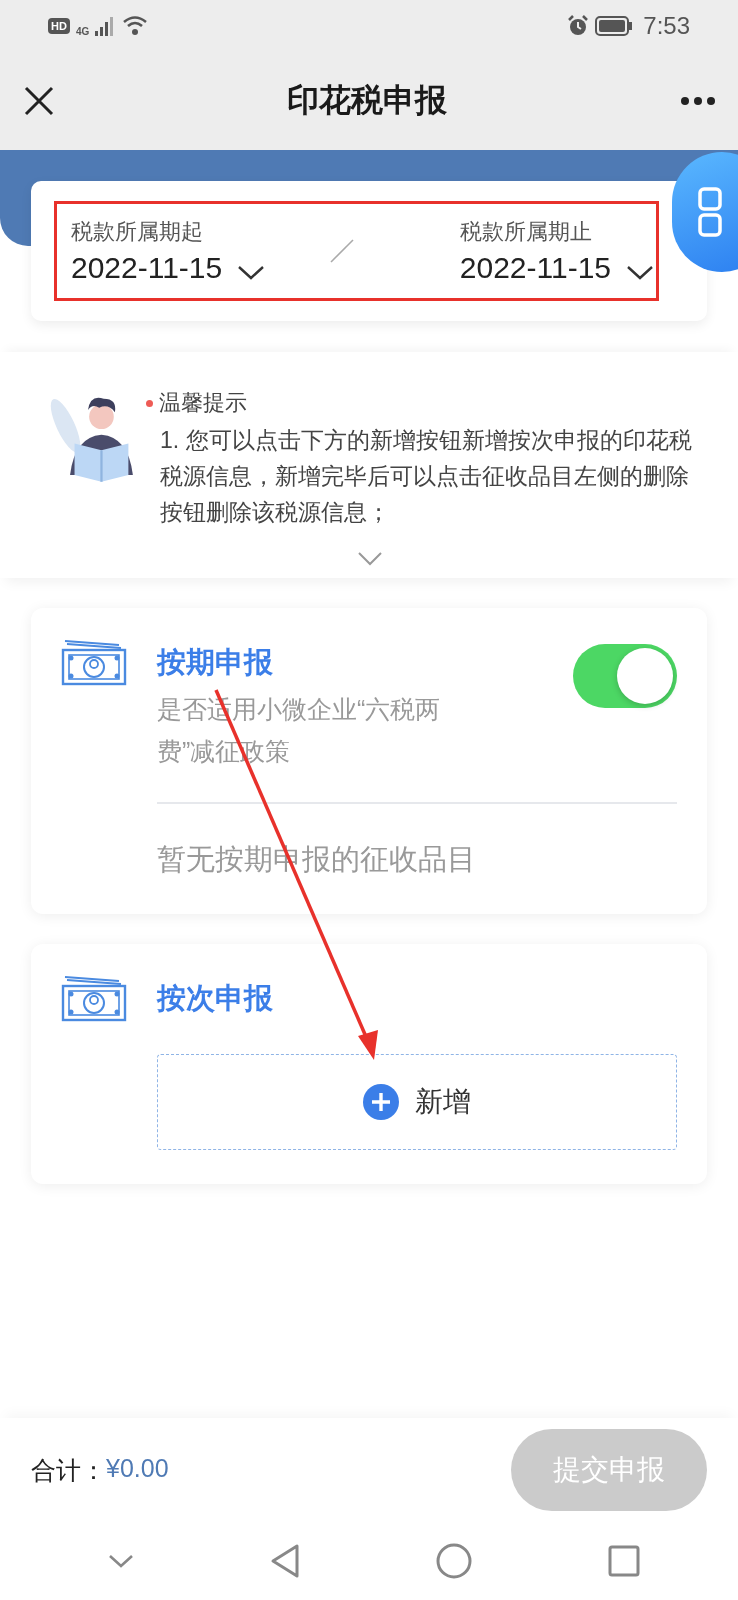  Describe the element at coordinates (203, 403) in the screenshot. I see `tip-title: 温馨提示` at that location.